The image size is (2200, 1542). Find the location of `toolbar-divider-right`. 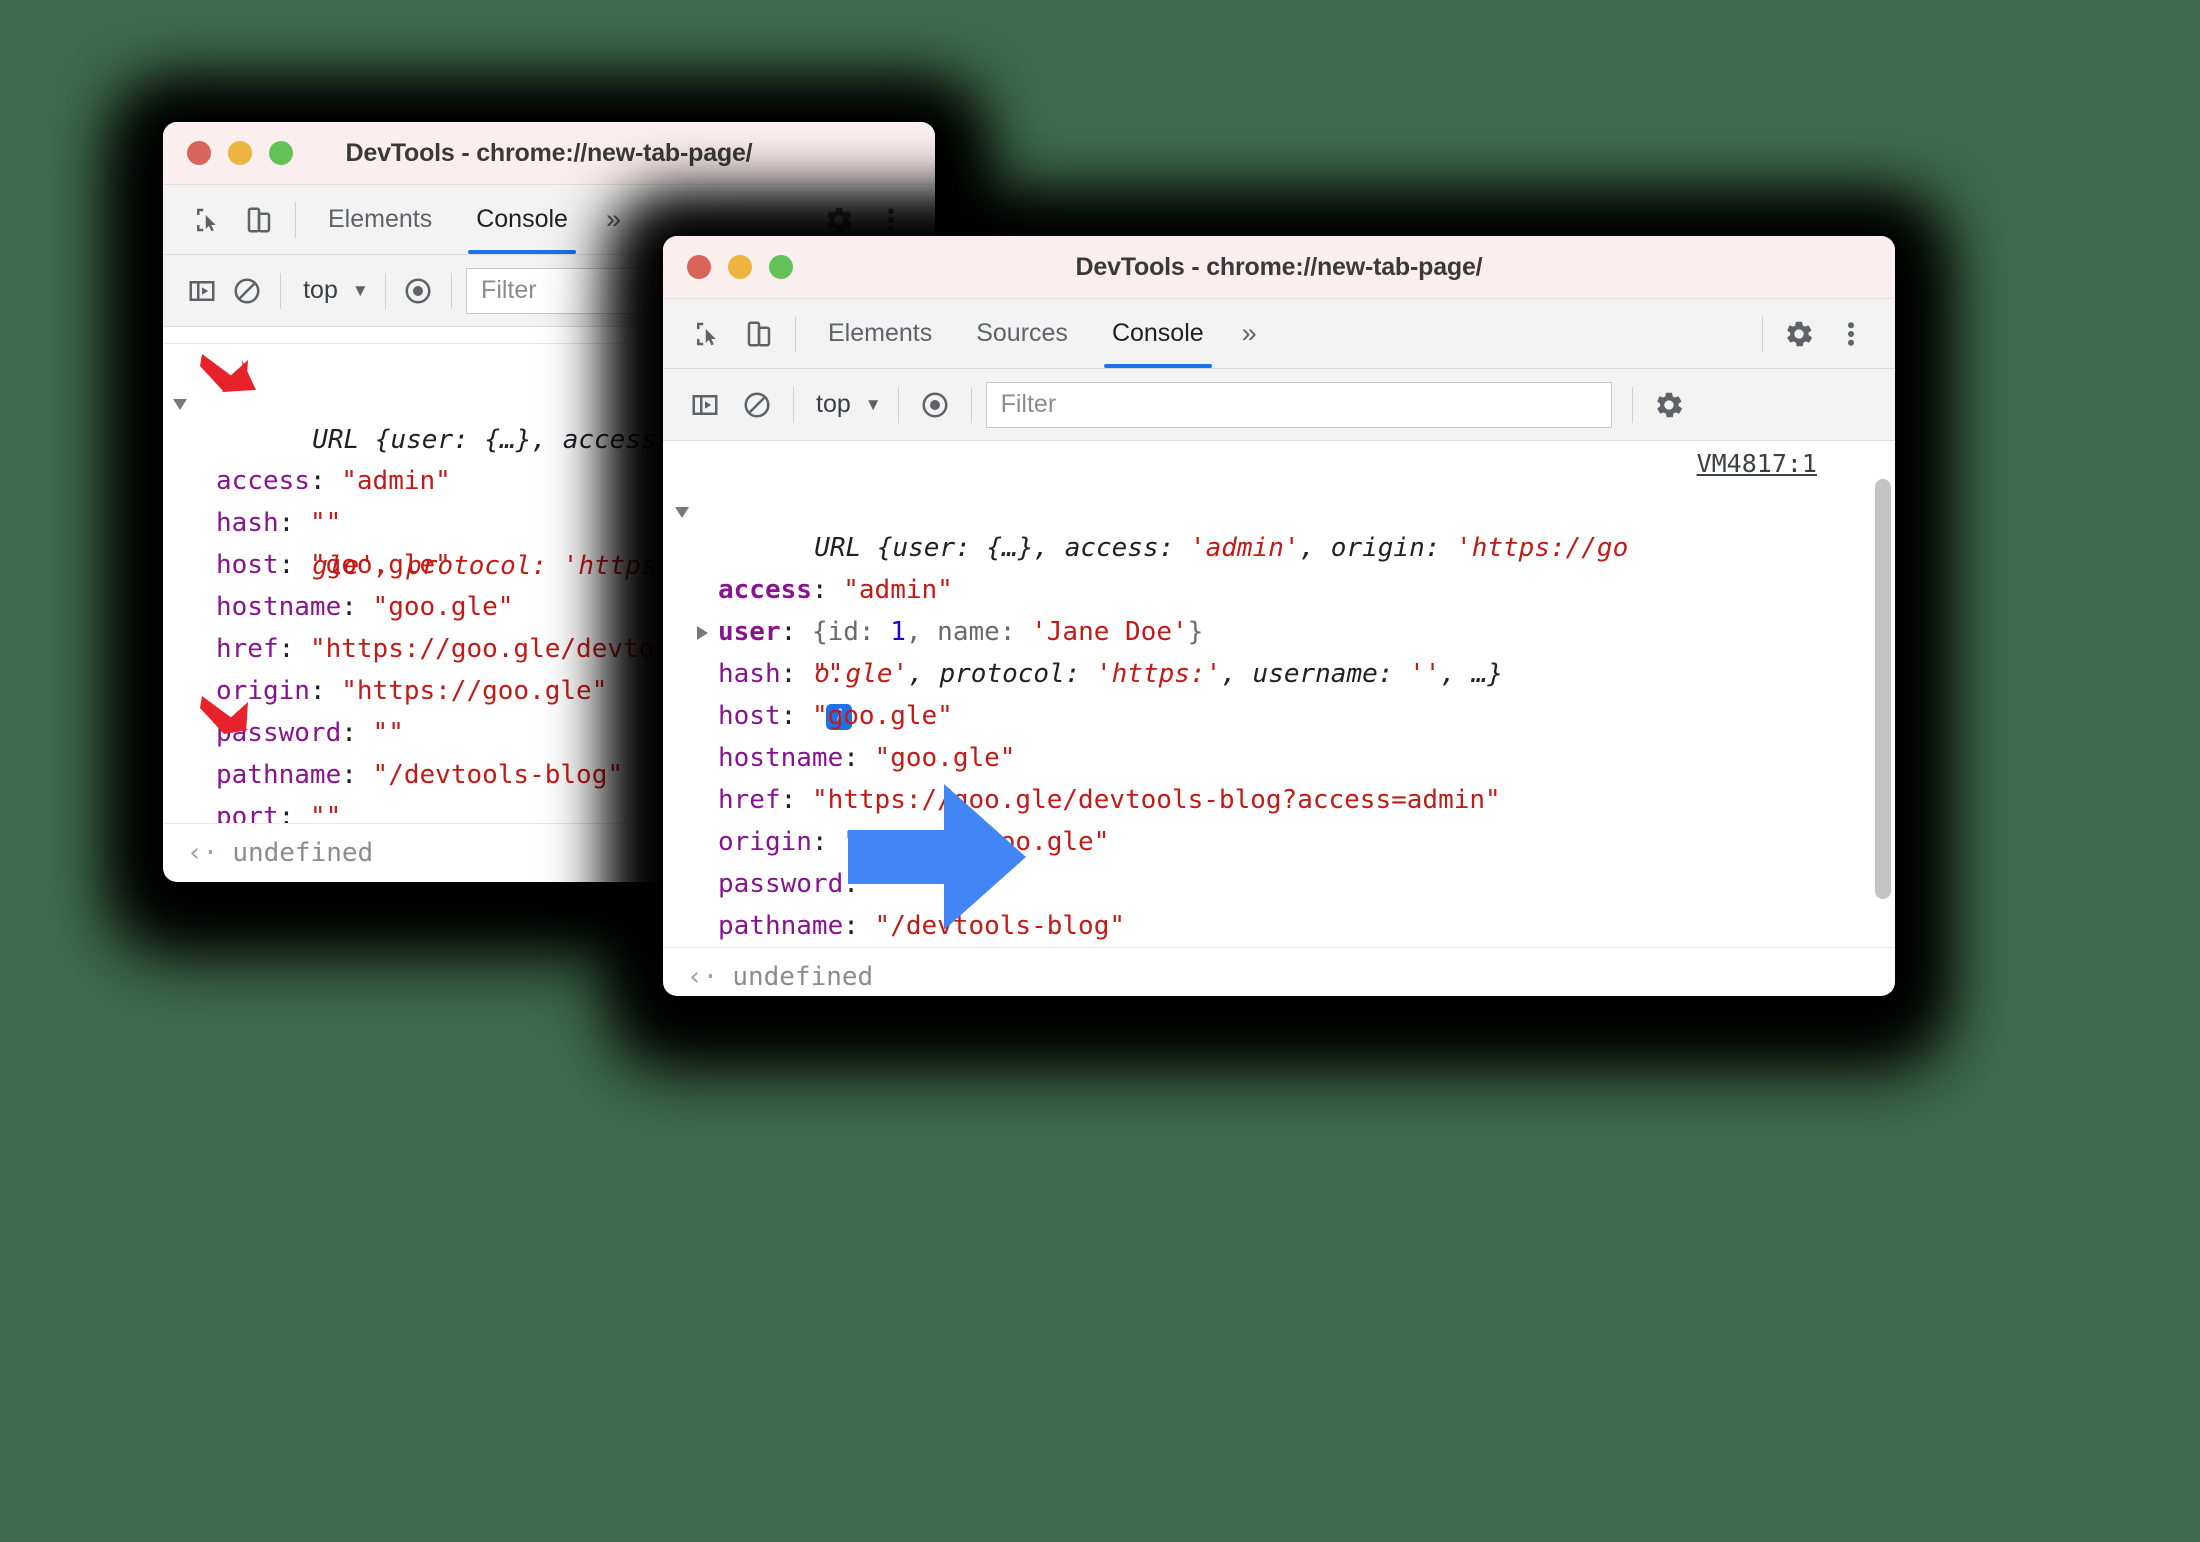

toolbar-divider-right is located at coordinates (1762, 333).